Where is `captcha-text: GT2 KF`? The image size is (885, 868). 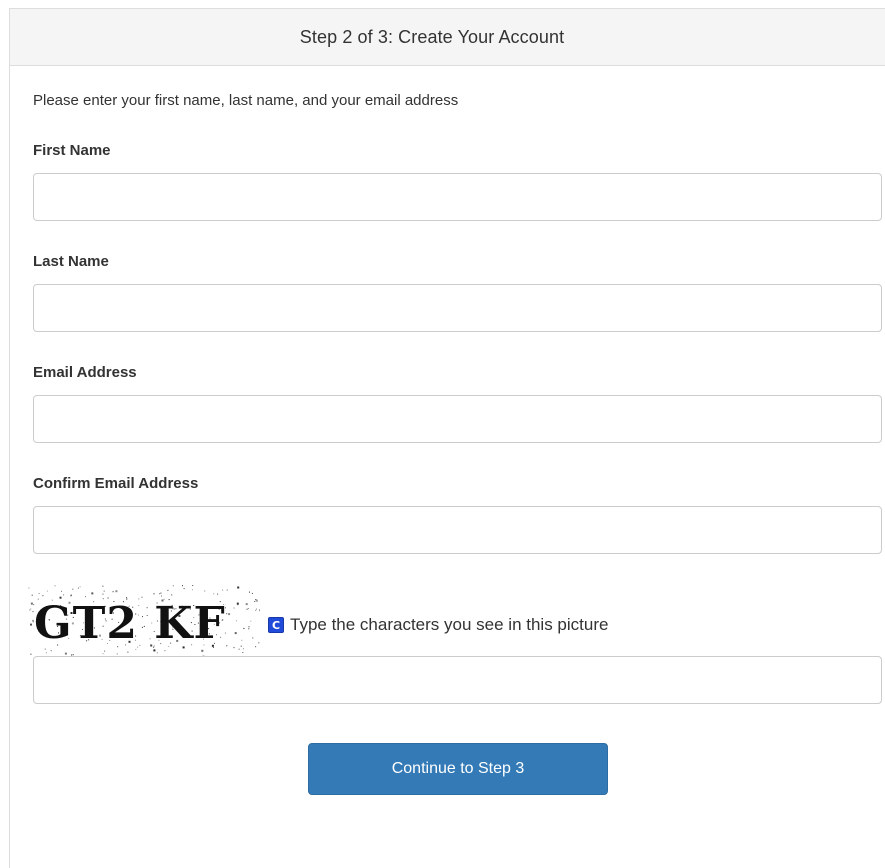 captcha-text: GT2 KF is located at coordinates (130, 623).